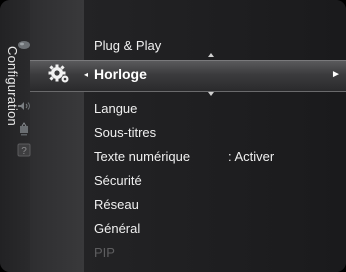 This screenshot has width=346, height=272. Describe the element at coordinates (117, 228) in the screenshot. I see `menu-item-general: Général` at that location.